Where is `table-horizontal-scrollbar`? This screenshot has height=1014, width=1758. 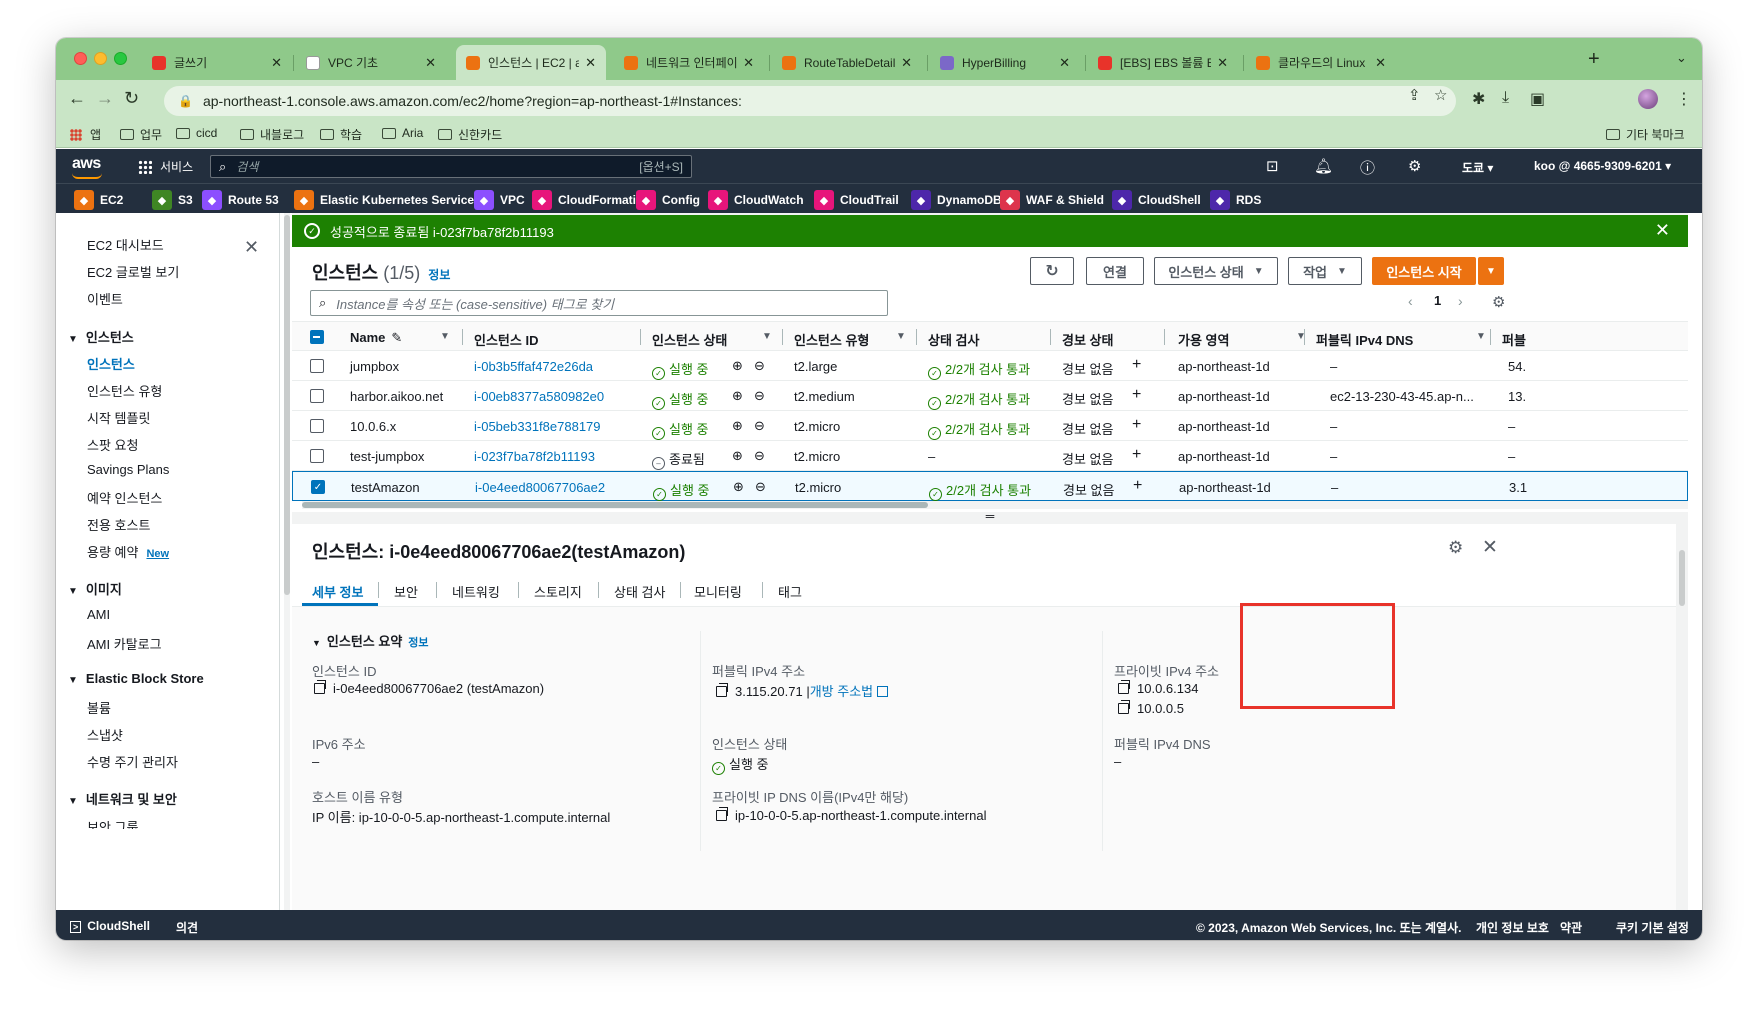
table-horizontal-scrollbar is located at coordinates (995, 505).